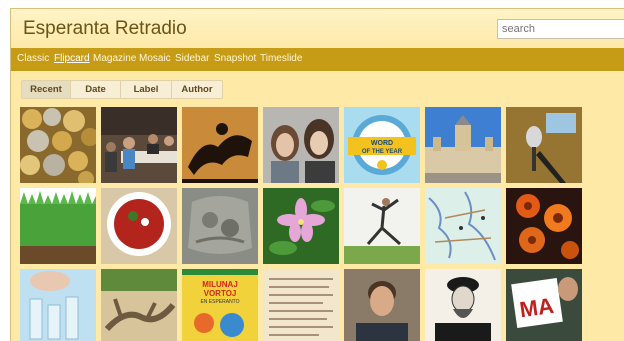 This screenshot has height=341, width=624. I want to click on flipcard-word-of-the-year: WORD OF THE YEAR, so click(382, 145).